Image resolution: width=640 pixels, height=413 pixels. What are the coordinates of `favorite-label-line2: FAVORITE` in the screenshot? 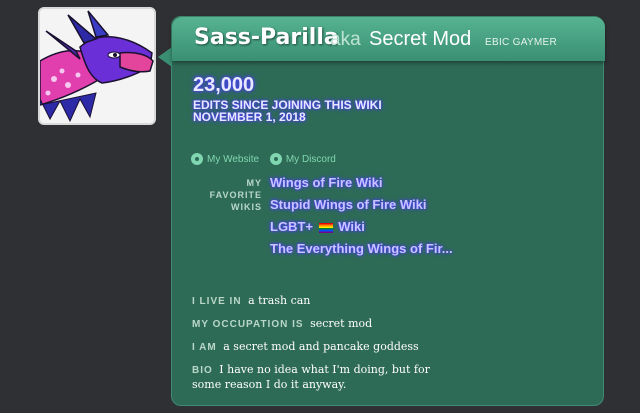 It's located at (235, 195).